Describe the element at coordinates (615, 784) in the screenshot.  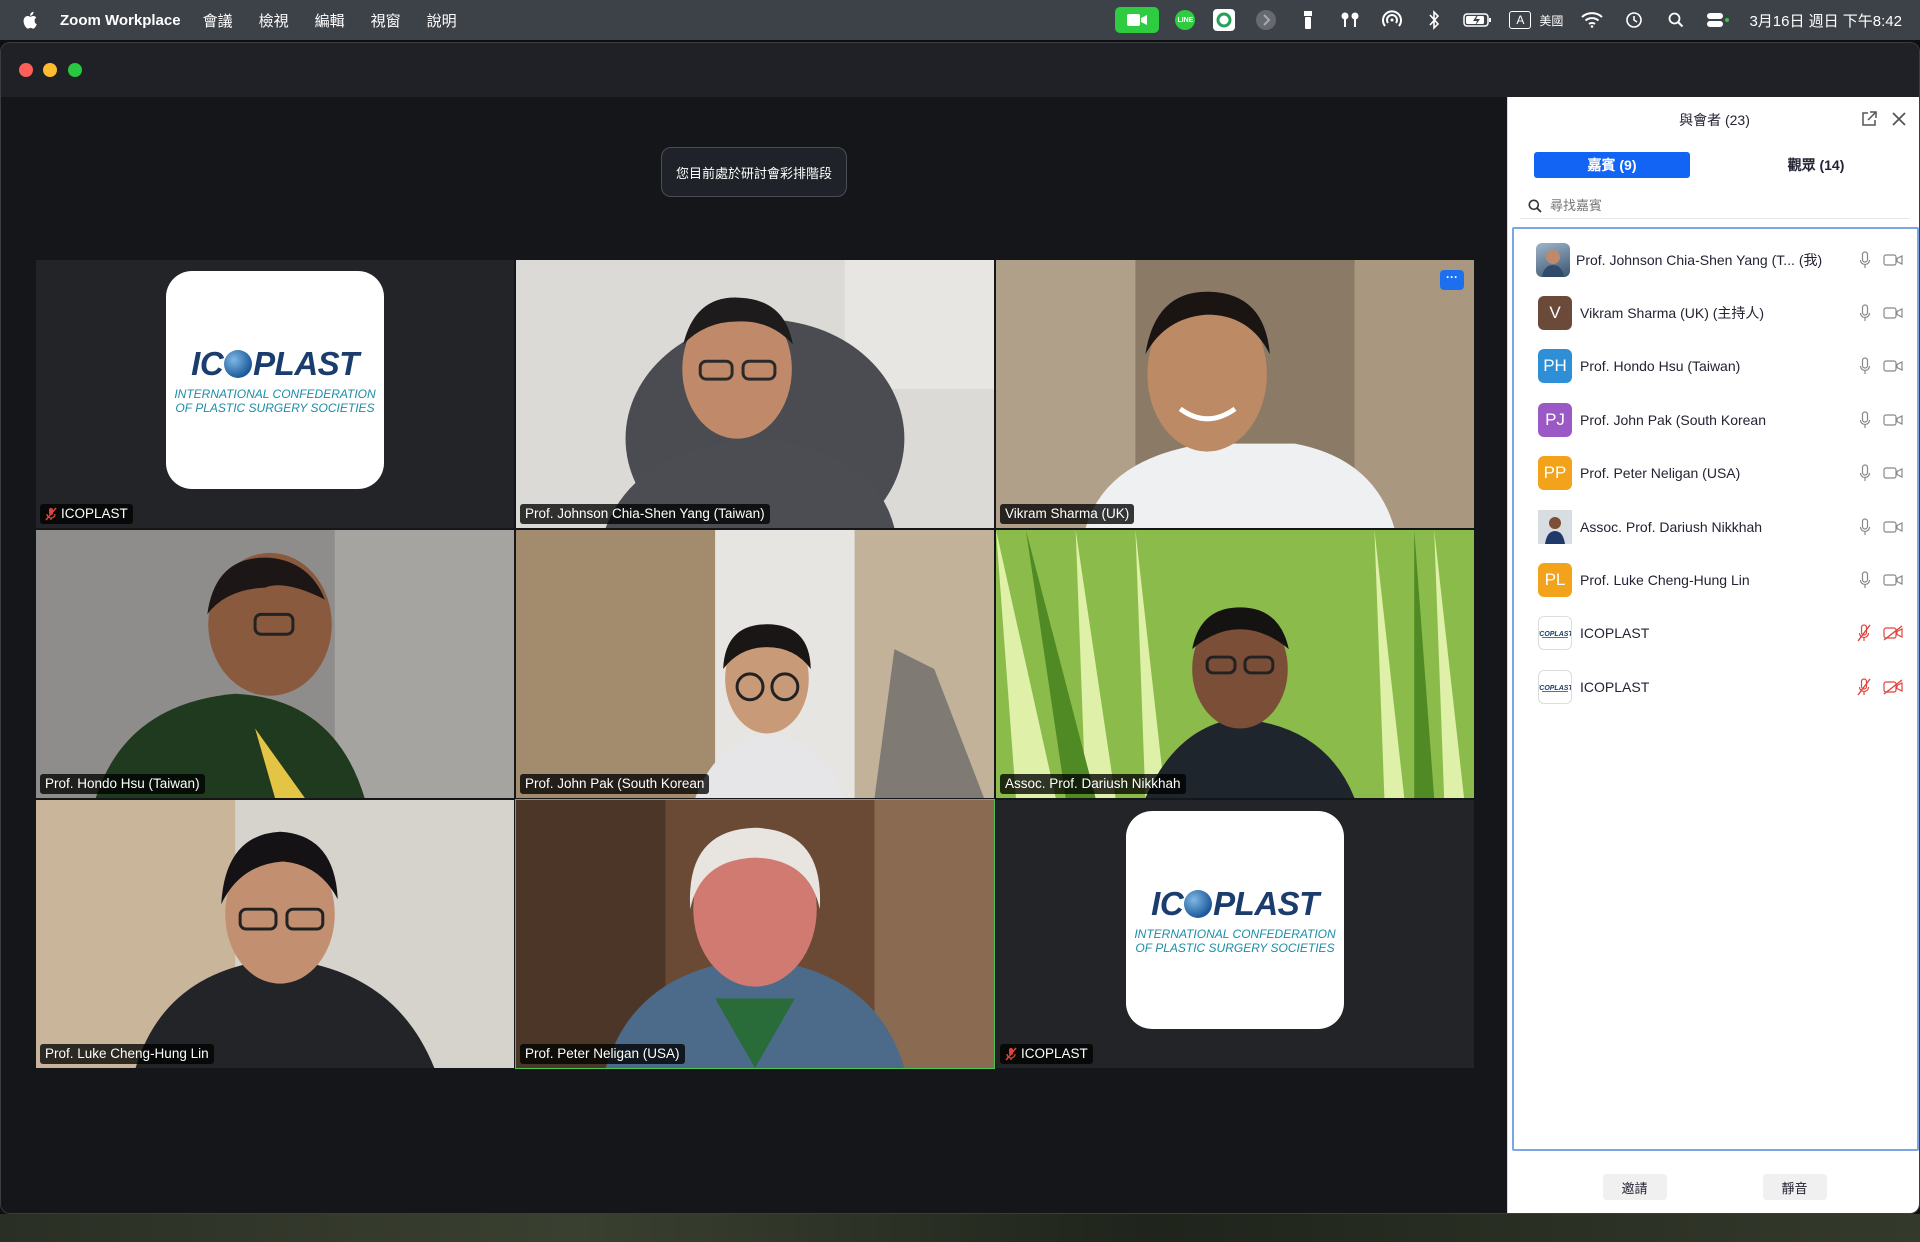
I see `tile-name-label: Prof. John Pak (South Korean` at that location.